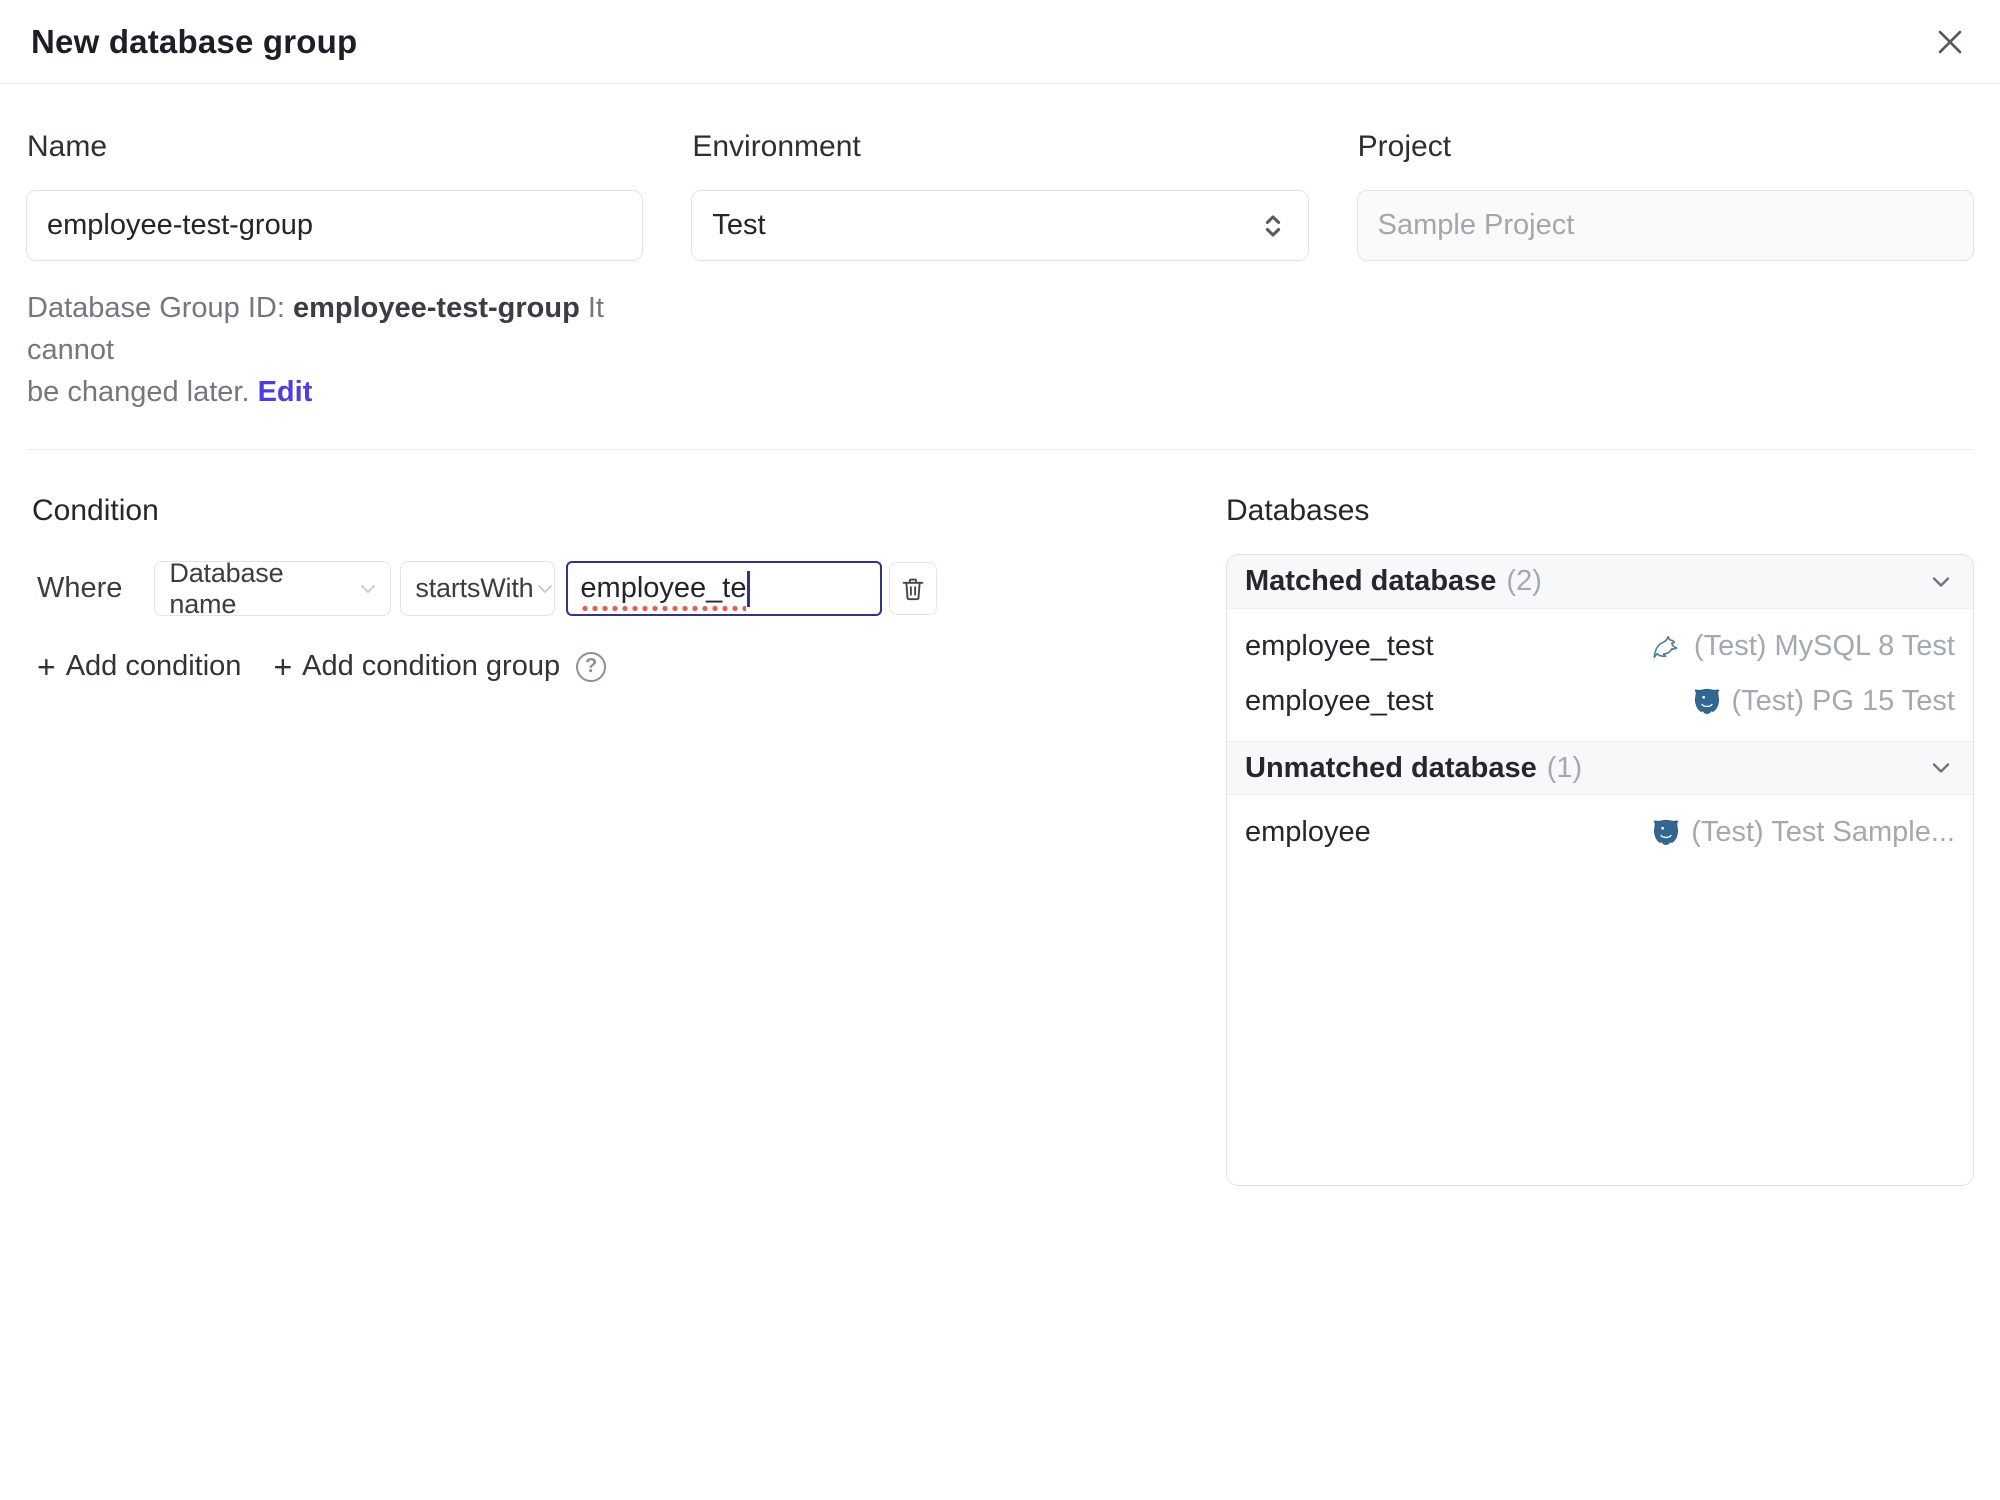 The width and height of the screenshot is (2000, 1500). Describe the element at coordinates (142, 392) in the screenshot. I see `group-id-help-suffix2: be changed later.` at that location.